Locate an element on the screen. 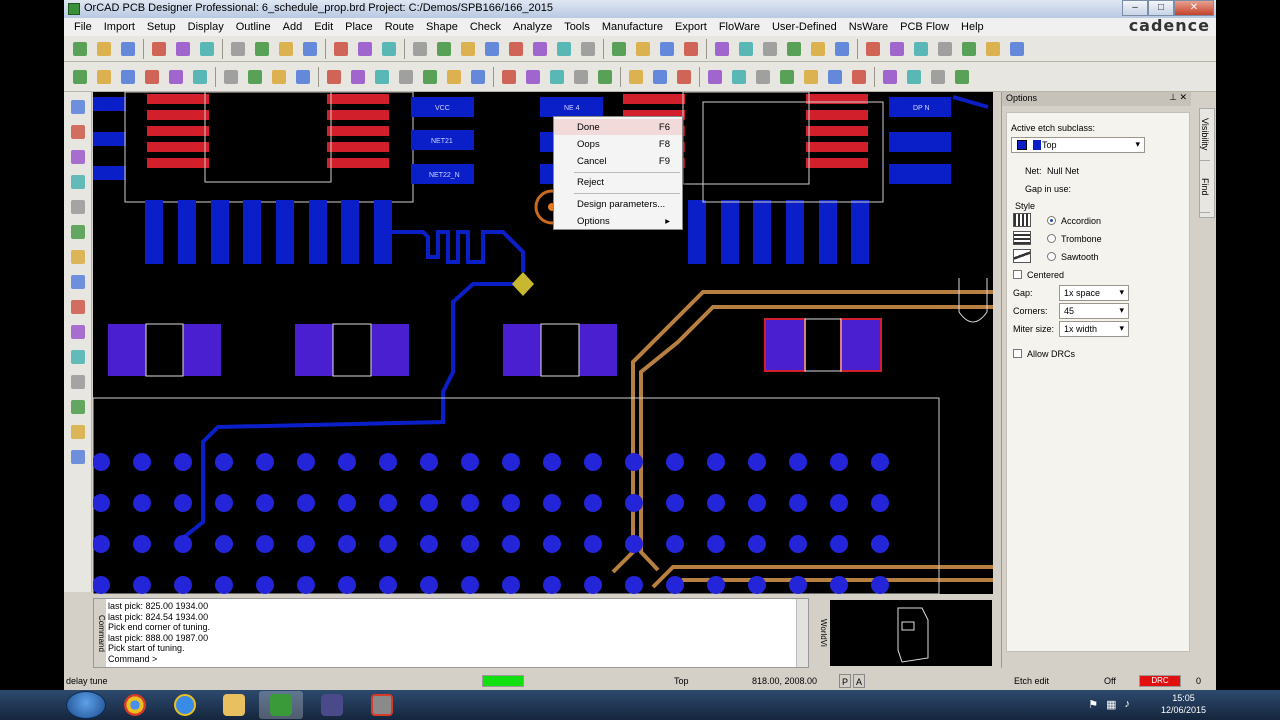 This screenshot has width=1280, height=720. menu-route: Route is located at coordinates (399, 27).